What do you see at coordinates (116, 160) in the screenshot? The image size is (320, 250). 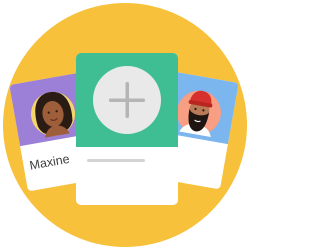 I see `name-placeholder-line` at bounding box center [116, 160].